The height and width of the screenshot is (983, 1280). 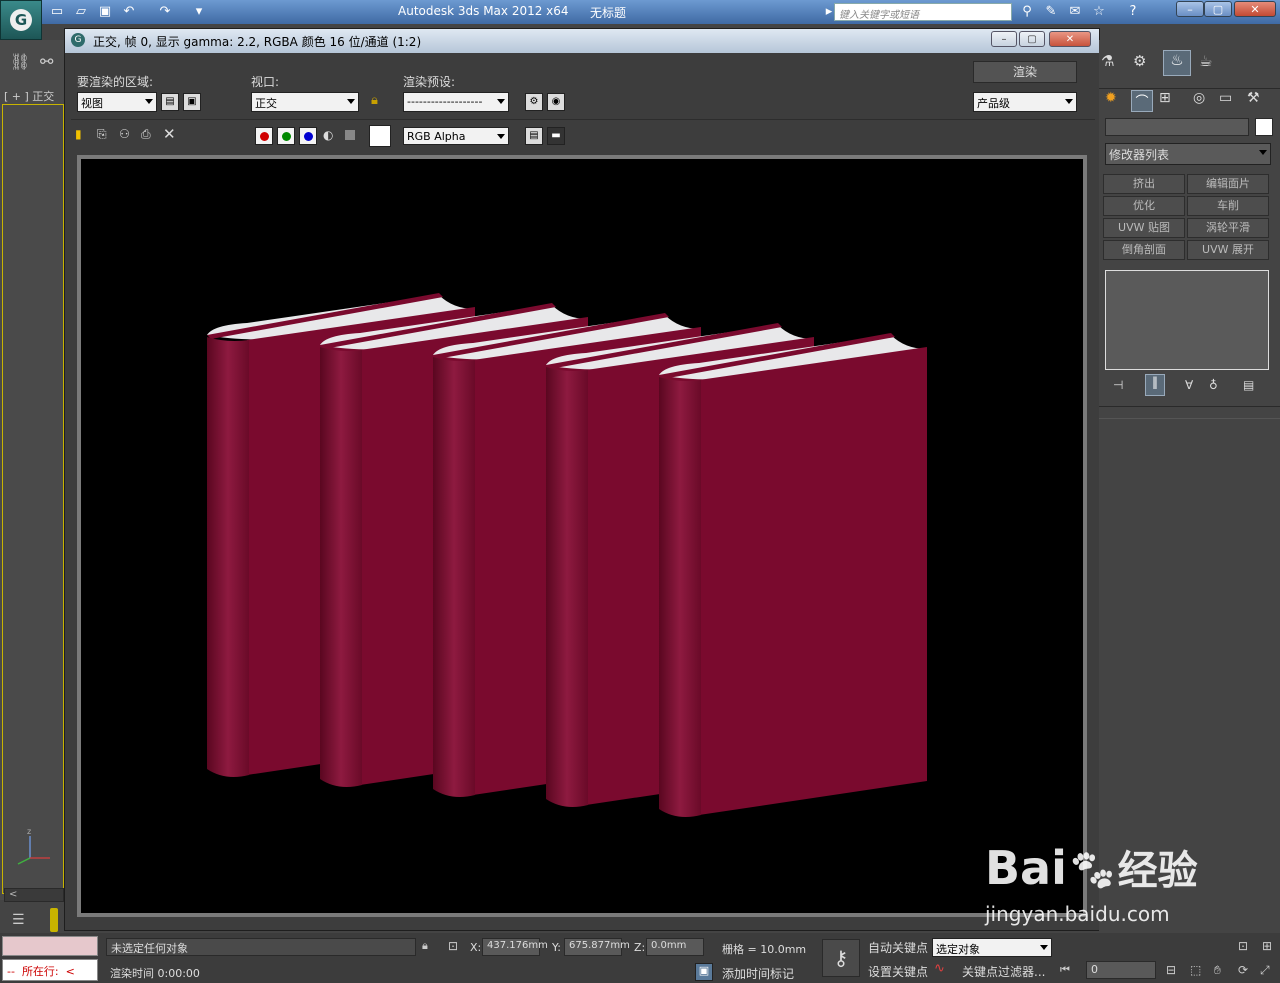 I want to click on modifier-button-turbosmooth: 涡轮平滑, so click(x=1228, y=228).